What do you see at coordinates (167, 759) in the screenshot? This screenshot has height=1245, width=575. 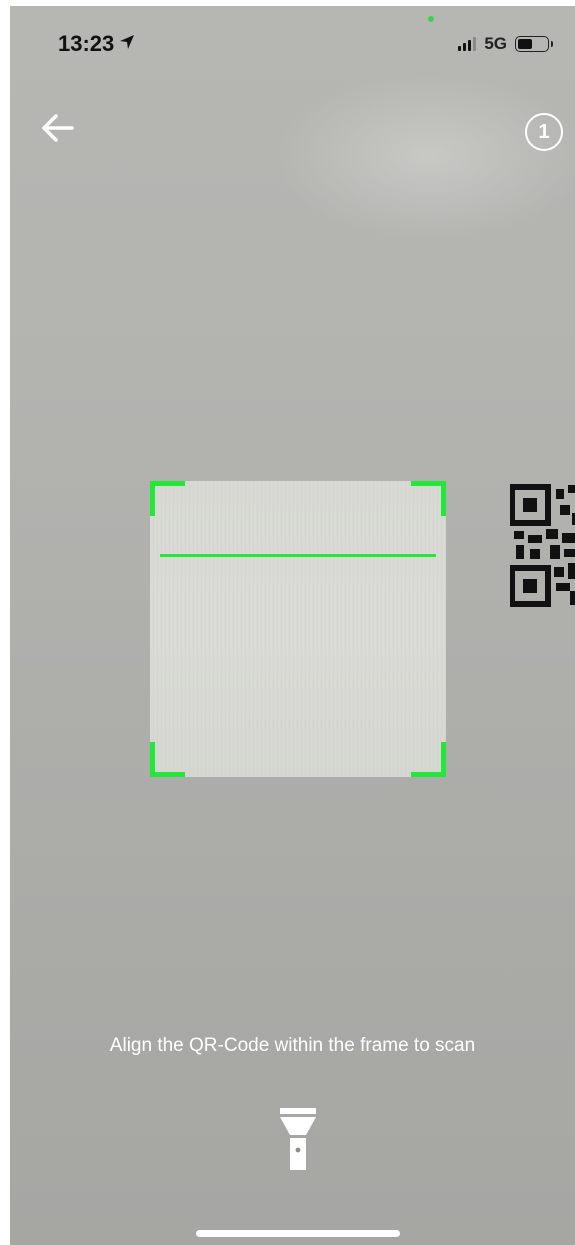 I see `scan-frame-corner-bottom-left` at bounding box center [167, 759].